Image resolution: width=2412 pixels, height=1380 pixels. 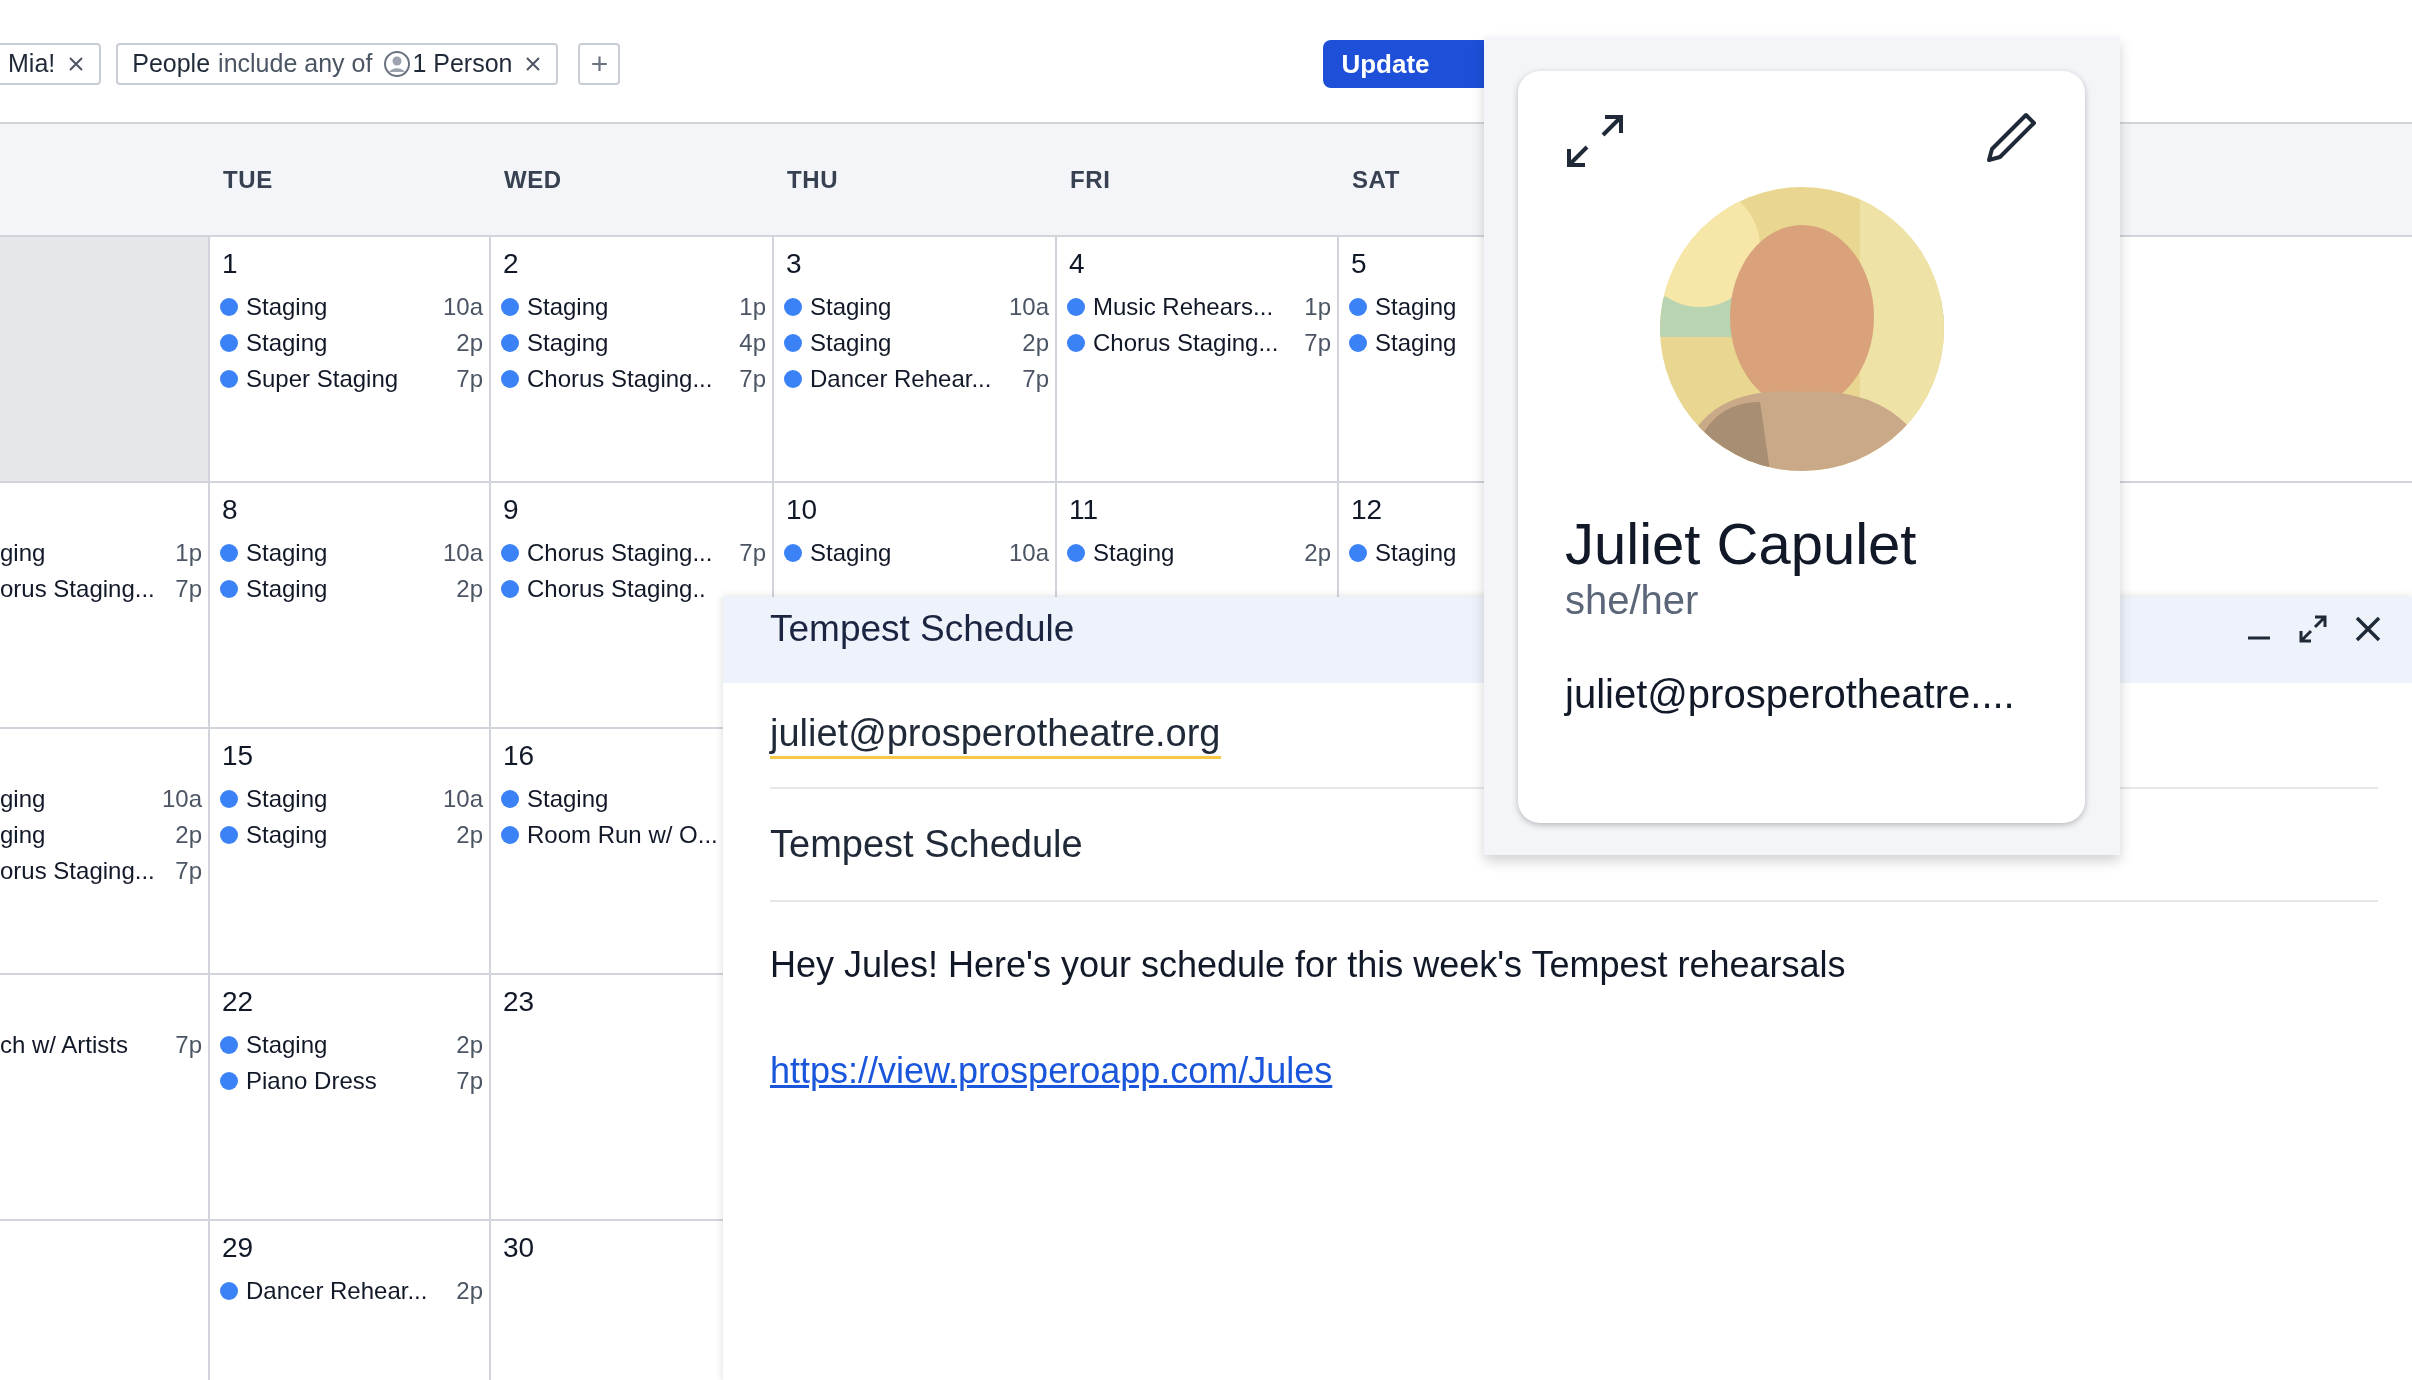 I want to click on day-number: 4, so click(x=1077, y=264).